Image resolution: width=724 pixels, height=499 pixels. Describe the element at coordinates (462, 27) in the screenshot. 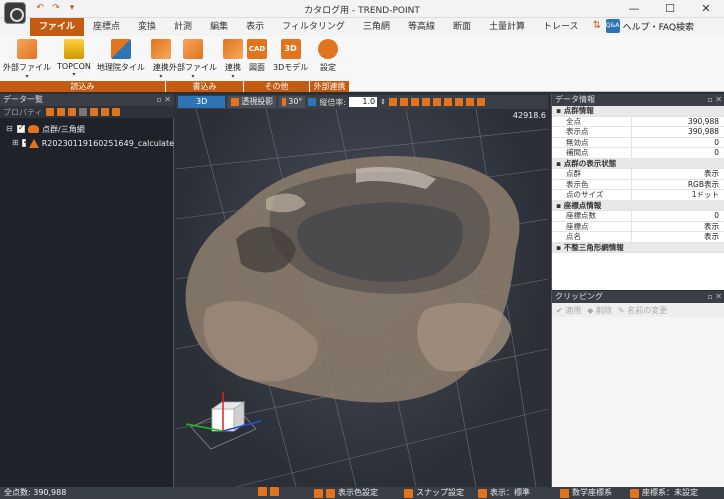

I see `tab-cross-section: 断面` at that location.